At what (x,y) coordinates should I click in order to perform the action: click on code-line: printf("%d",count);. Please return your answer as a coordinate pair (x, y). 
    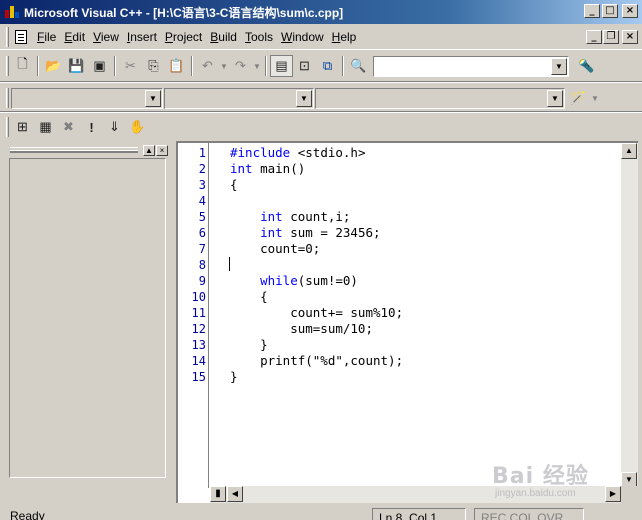
    Looking at the image, I should click on (317, 360).